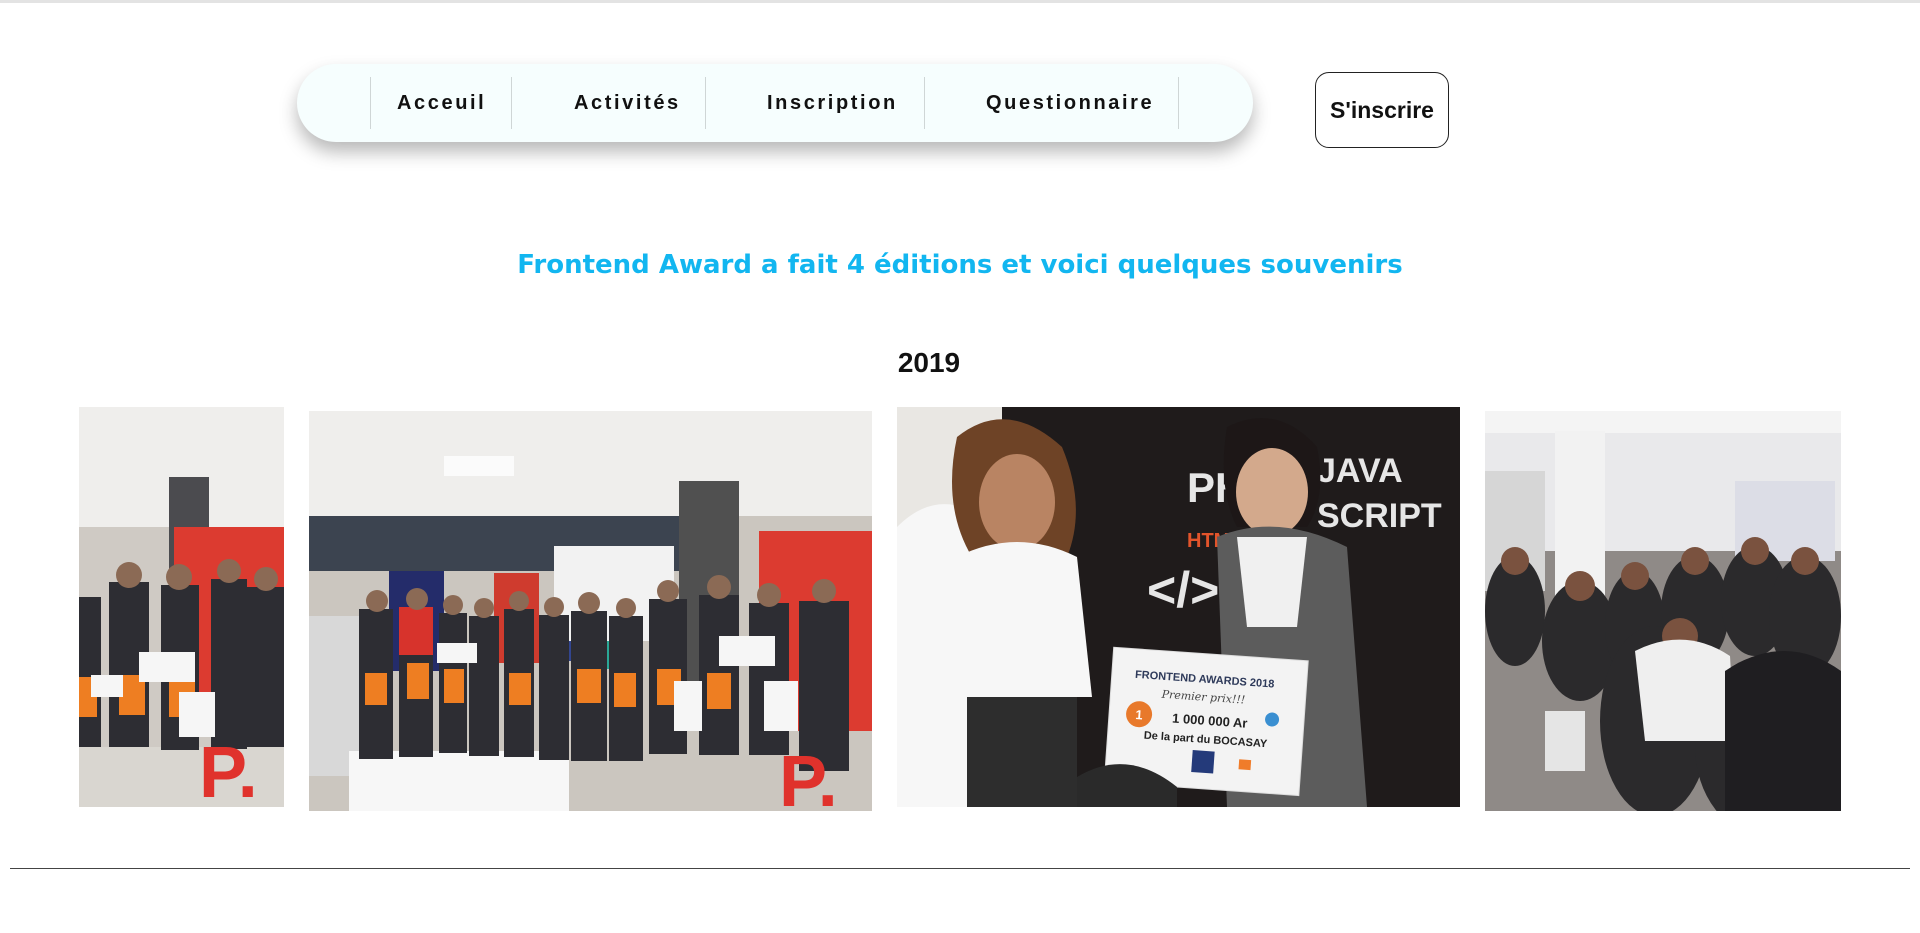 The image size is (1920, 933). Describe the element at coordinates (1070, 103) in the screenshot. I see `nav-link-questionnaire: Questionnaire` at that location.